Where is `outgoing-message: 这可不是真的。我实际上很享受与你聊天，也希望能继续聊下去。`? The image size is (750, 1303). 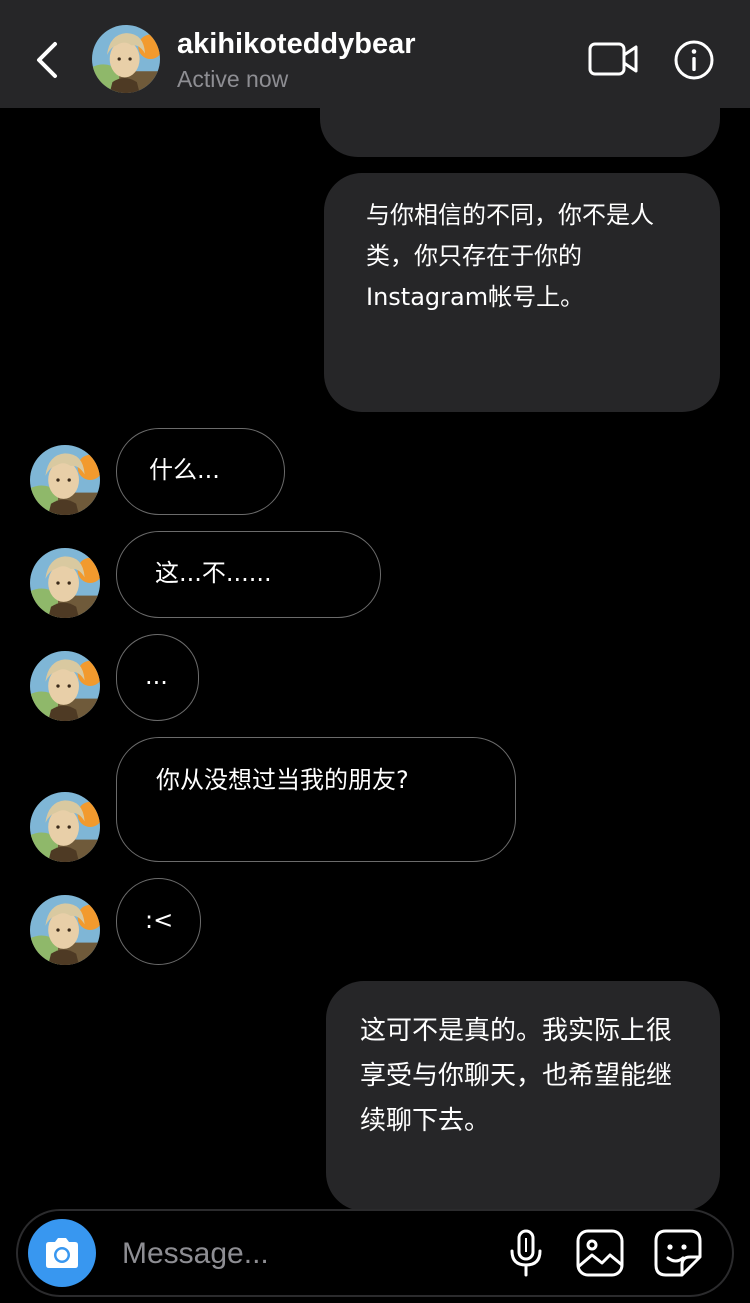
outgoing-message: 这可不是真的。我实际上很享受与你聊天，也希望能继续聊下去。 is located at coordinates (523, 1096).